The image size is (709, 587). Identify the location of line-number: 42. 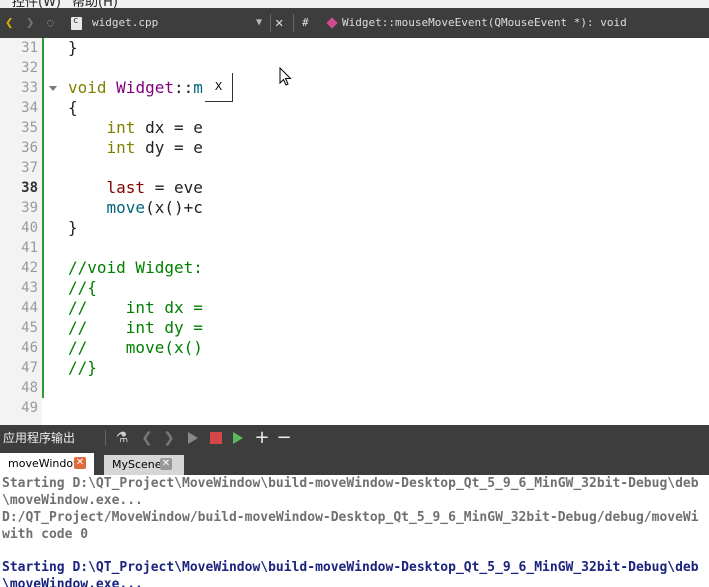
(29, 268).